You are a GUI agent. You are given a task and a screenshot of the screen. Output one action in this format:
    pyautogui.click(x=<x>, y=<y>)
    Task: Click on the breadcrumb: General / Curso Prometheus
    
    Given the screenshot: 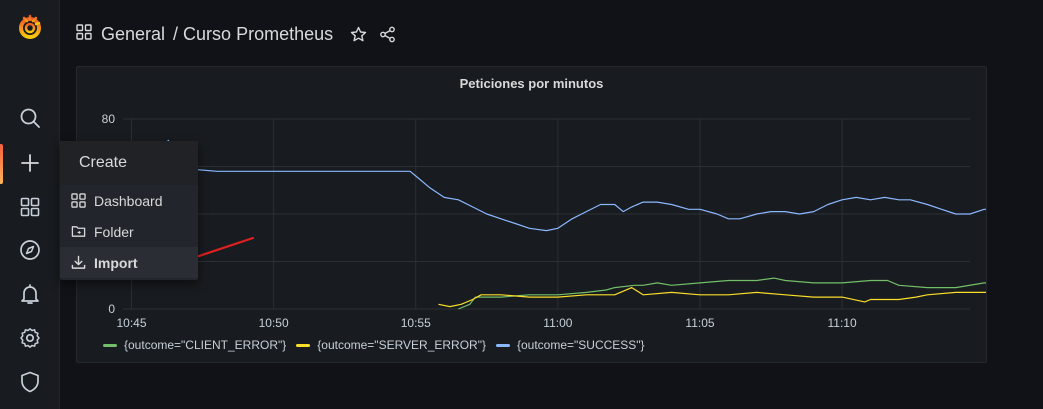 What is the action you would take?
    pyautogui.click(x=236, y=34)
    